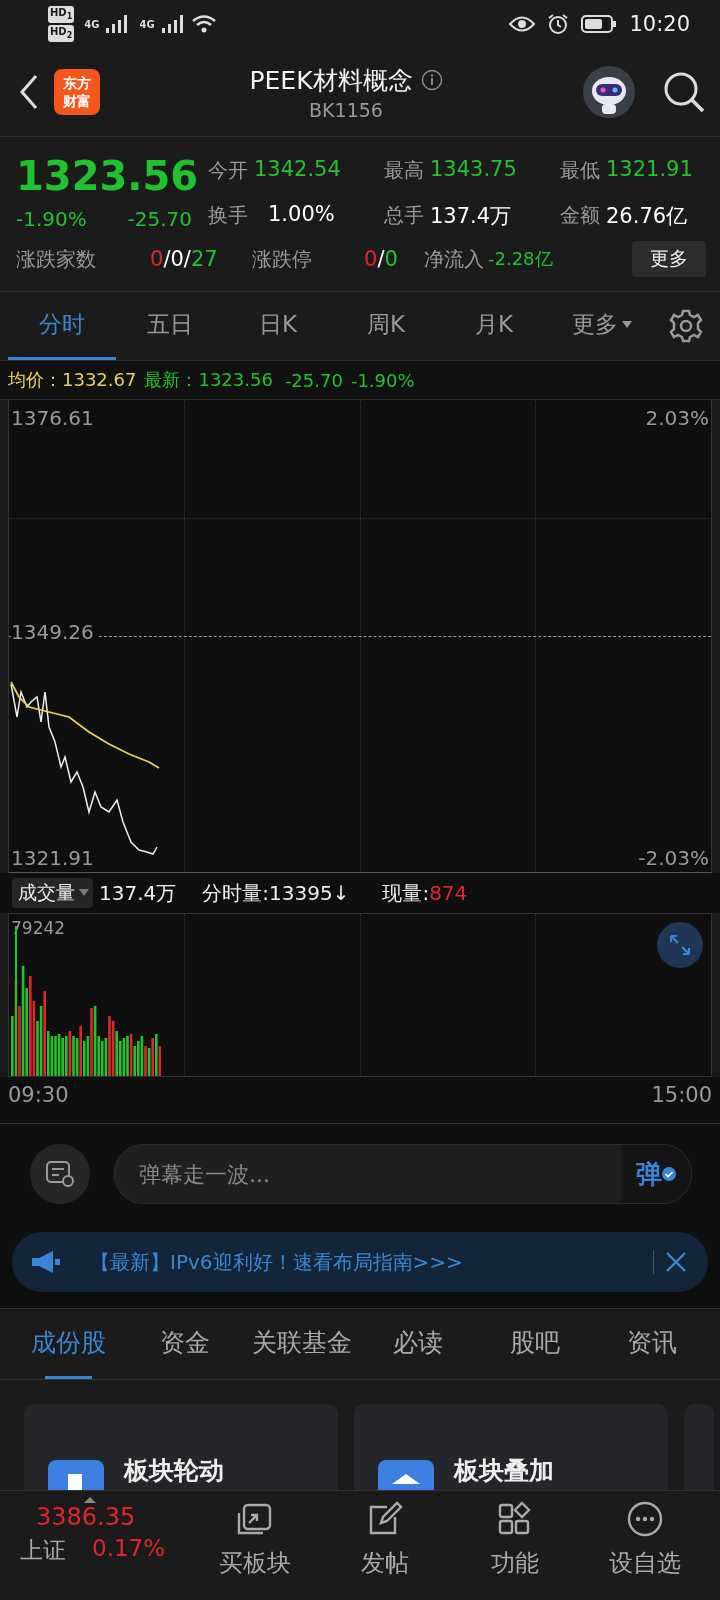 Image resolution: width=720 pixels, height=1600 pixels. What do you see at coordinates (105, 1545) in the screenshot?
I see `index-quote: 3386.35 上证 0.17%` at bounding box center [105, 1545].